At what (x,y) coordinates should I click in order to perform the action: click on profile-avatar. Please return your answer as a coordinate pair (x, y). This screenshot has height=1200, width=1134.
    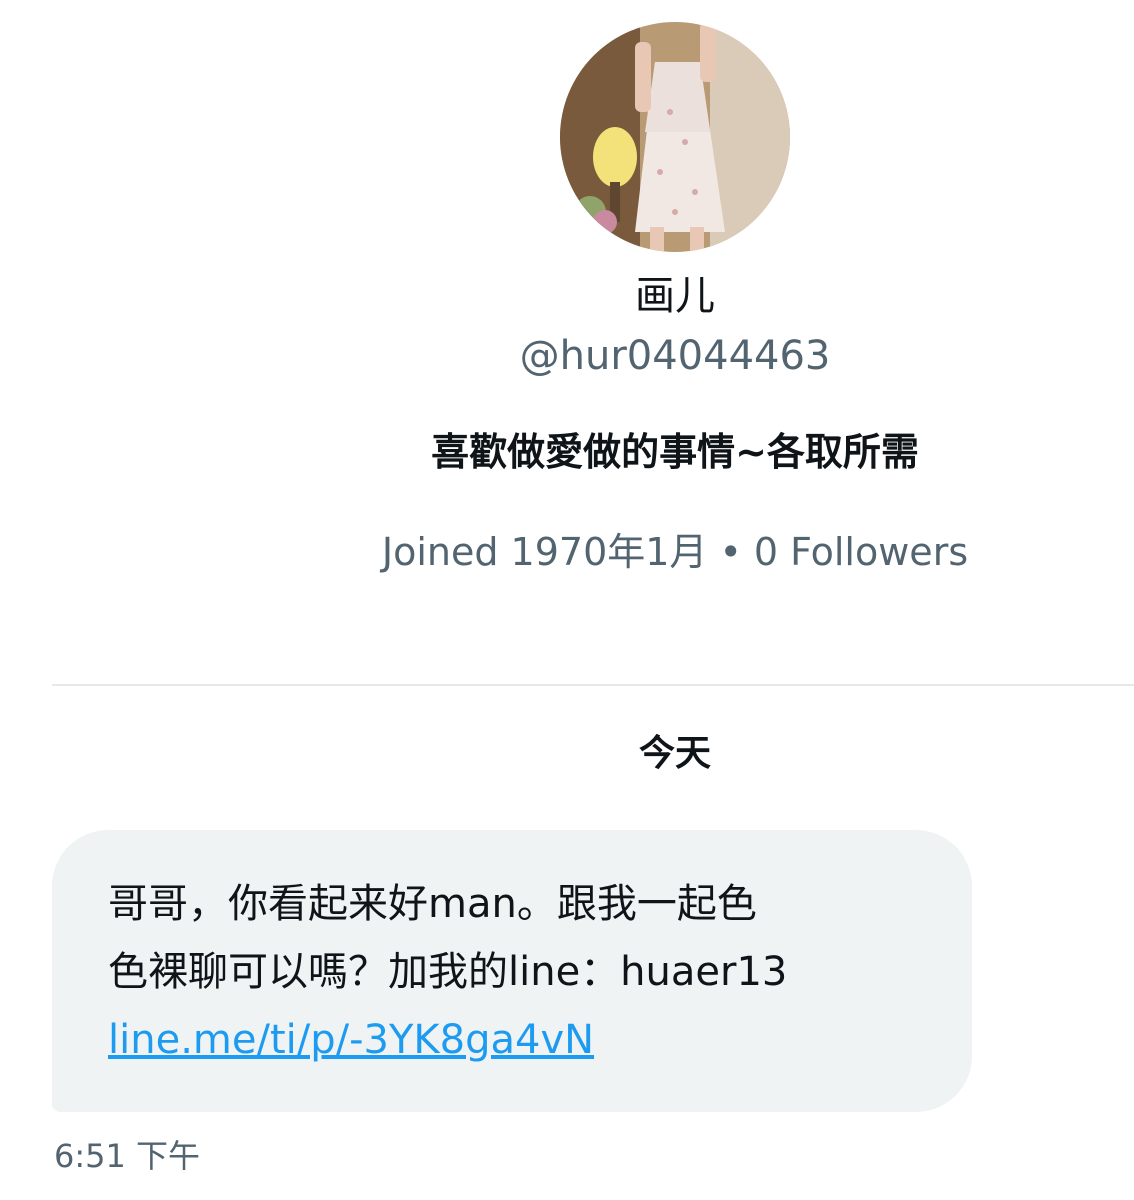
    Looking at the image, I should click on (675, 137).